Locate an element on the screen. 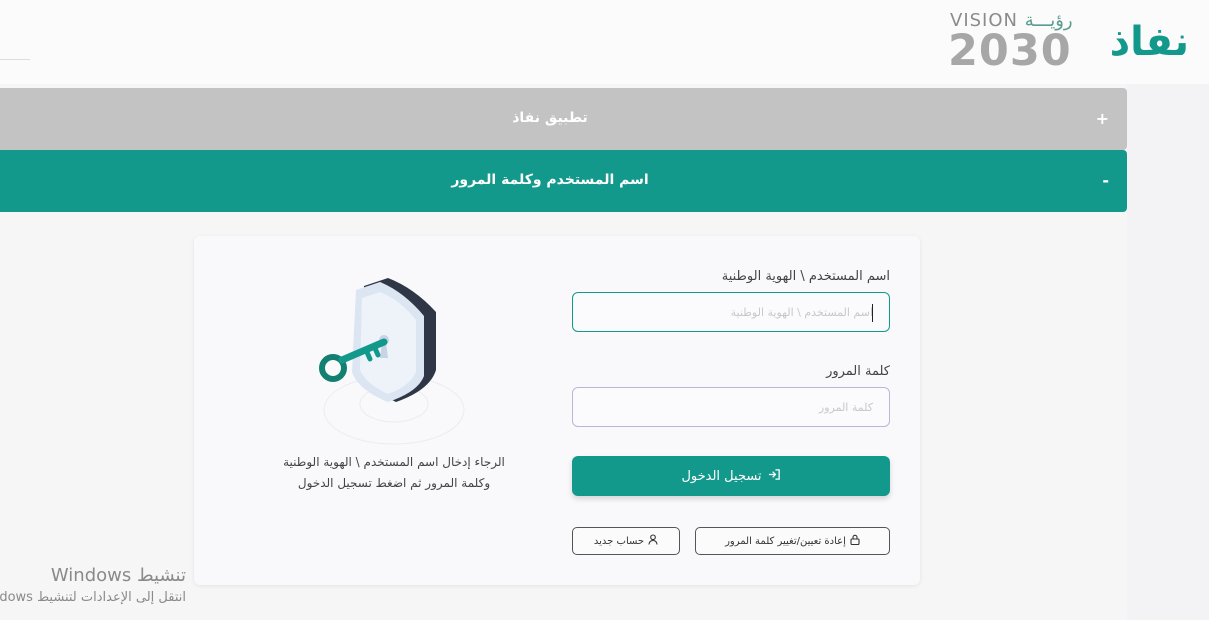 The height and width of the screenshot is (620, 1209). login-button: تسجيل الدخول is located at coordinates (731, 476).